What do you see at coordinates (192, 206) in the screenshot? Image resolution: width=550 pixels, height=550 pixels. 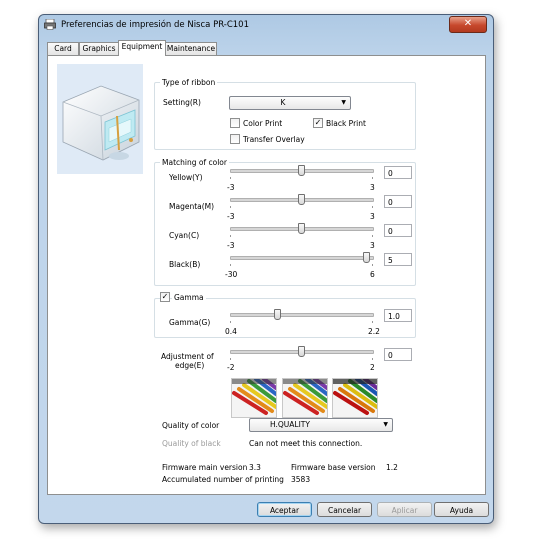 I see `magenta-label: Magenta(M)` at bounding box center [192, 206].